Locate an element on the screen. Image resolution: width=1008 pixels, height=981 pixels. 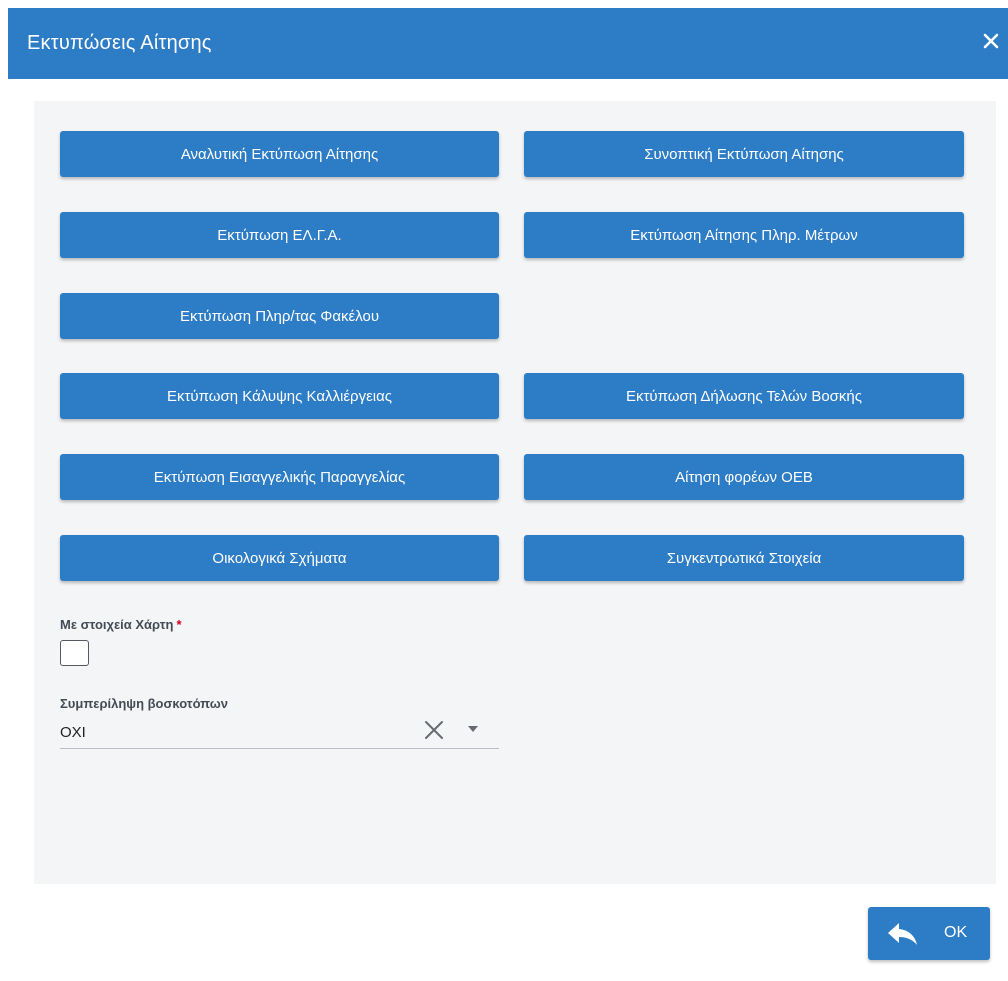
oeb-application-button: Αίτηση φορέων ΟΕΒ is located at coordinates (744, 477).